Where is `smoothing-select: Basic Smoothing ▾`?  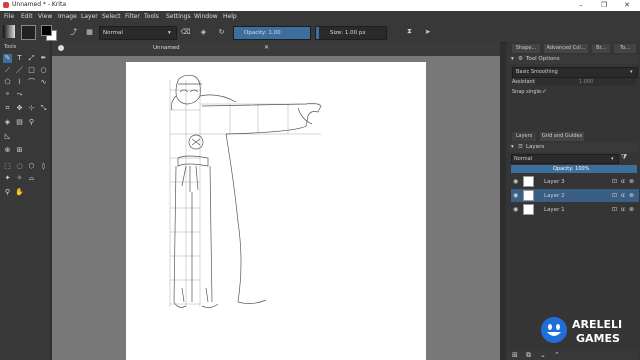 smoothing-select: Basic Smoothing ▾ is located at coordinates (575, 72).